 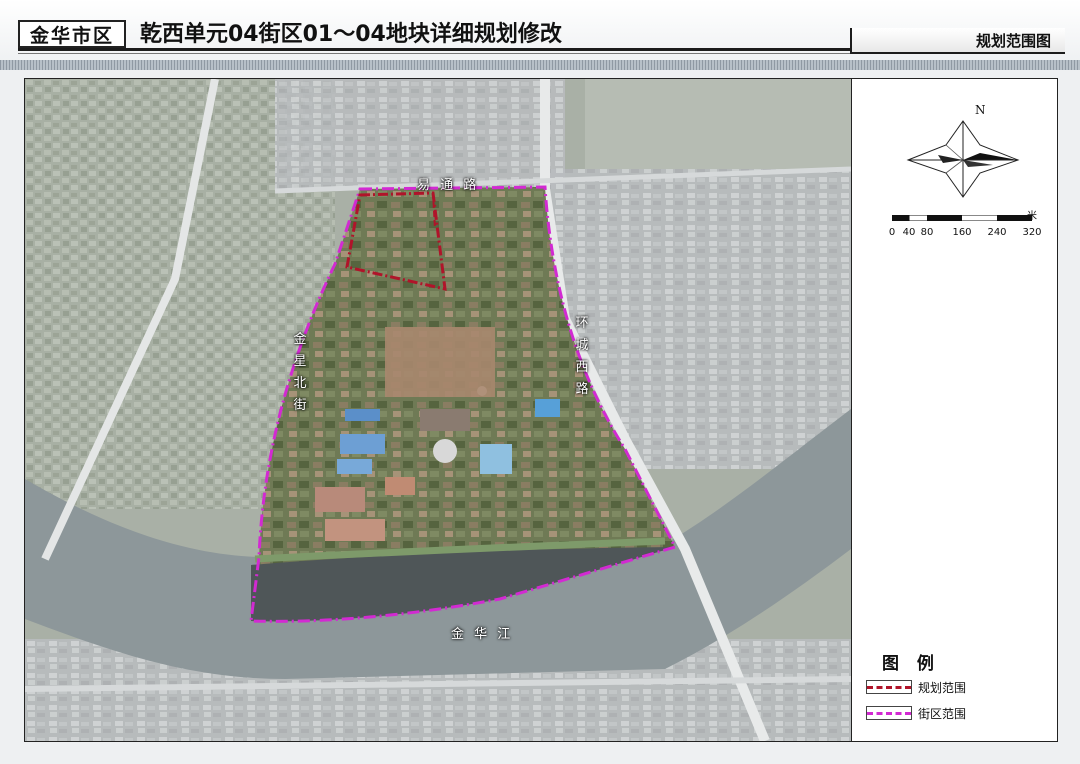 I want to click on logo-text: 金华市区, so click(x=71, y=35).